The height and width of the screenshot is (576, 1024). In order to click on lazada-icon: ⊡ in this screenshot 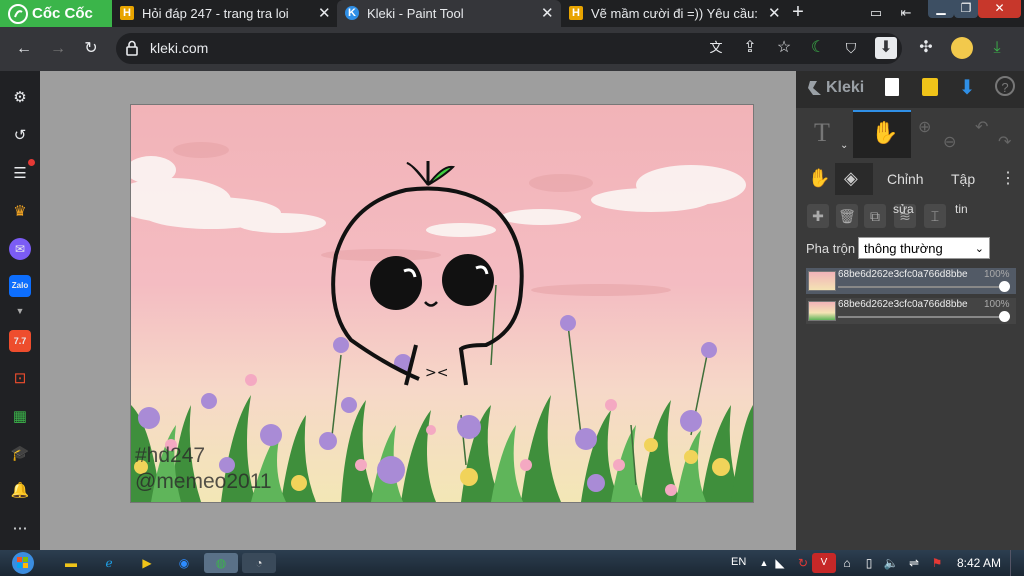, I will do `click(20, 379)`.